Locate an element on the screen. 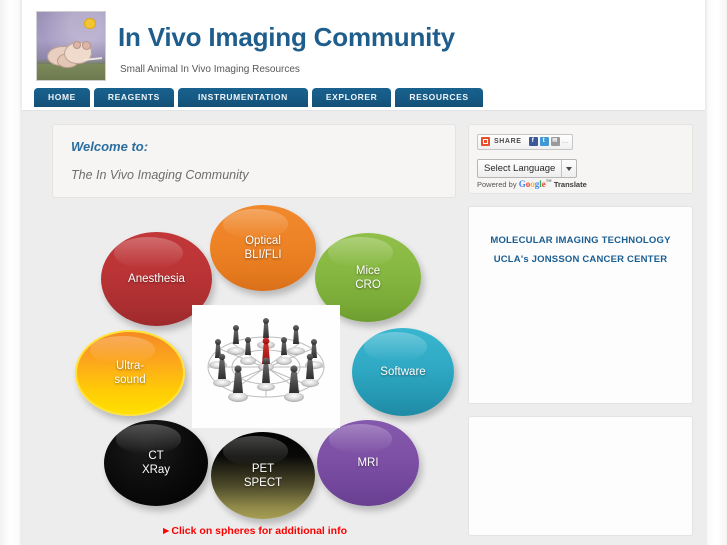 The image size is (727, 545). google-wordmark: Google is located at coordinates (532, 184).